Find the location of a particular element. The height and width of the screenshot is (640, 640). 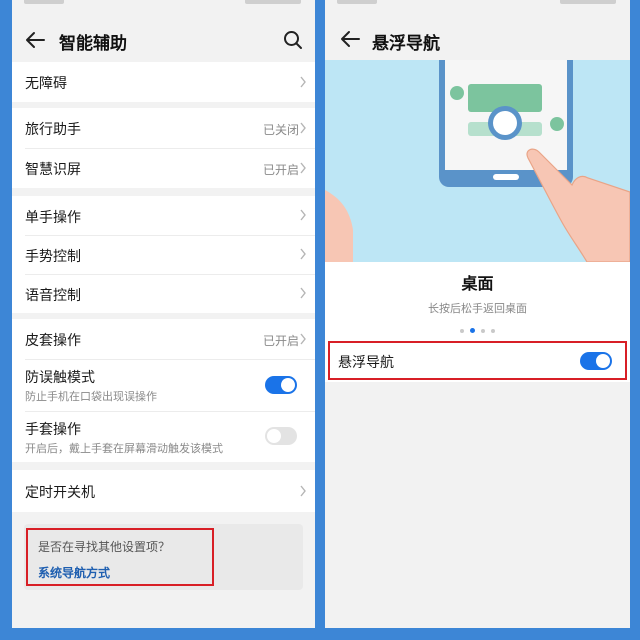

row-travel-assistant: 旅行助手 已关闭 is located at coordinates (163, 128).